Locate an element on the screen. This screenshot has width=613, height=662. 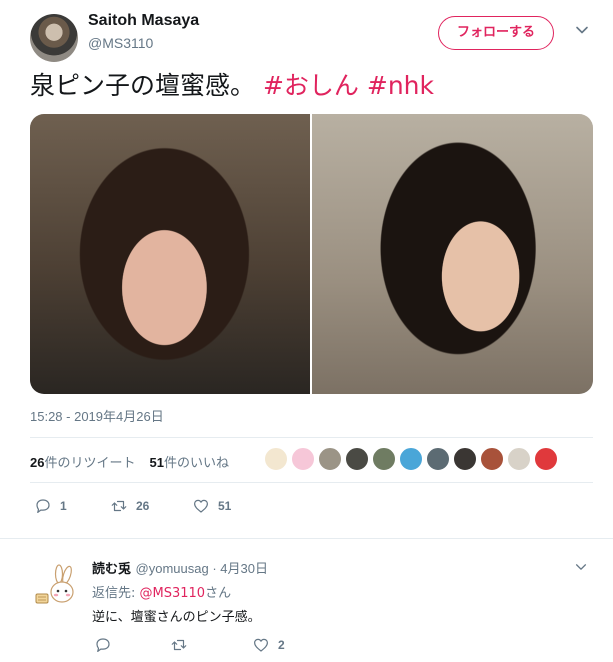
reply-to-mention: @MS3110 is located at coordinates (173, 593).